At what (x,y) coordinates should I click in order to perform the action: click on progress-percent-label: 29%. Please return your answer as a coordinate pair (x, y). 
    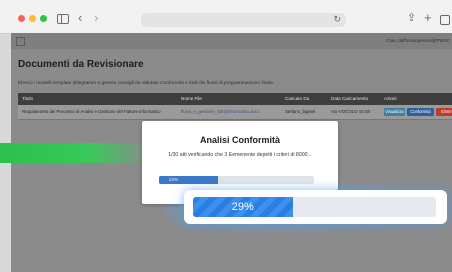
    Looking at the image, I should click on (242, 207).